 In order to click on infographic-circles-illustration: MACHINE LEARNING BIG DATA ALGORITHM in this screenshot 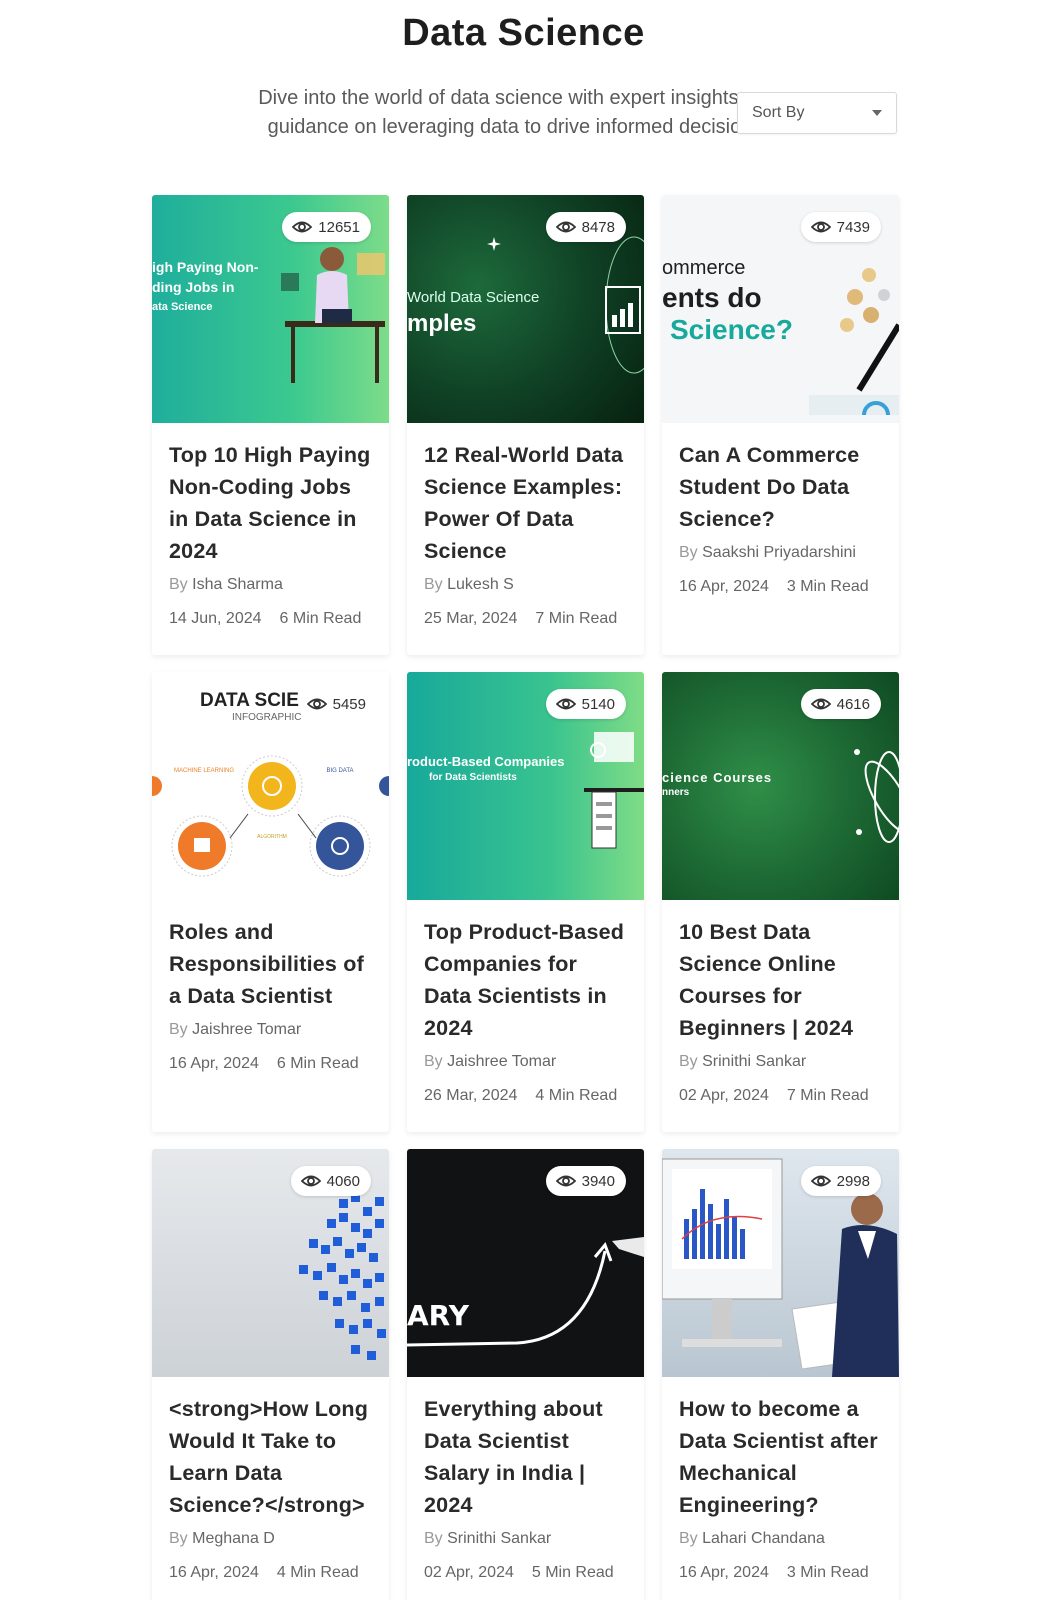, I will do `click(270, 816)`.